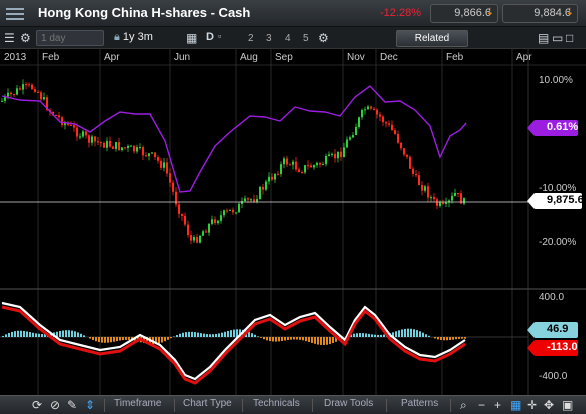 Image resolution: width=586 pixels, height=414 pixels. I want to click on tab-timeframe: Timeframe, so click(137, 403).